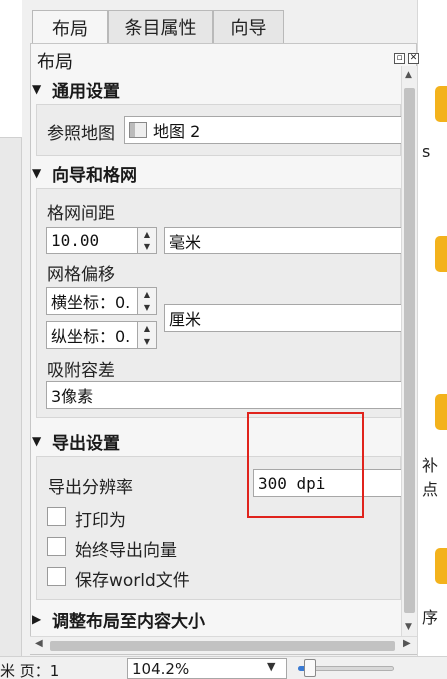 This screenshot has width=447, height=679. I want to click on offset-y-input: 纵坐标：0., so click(92, 335).